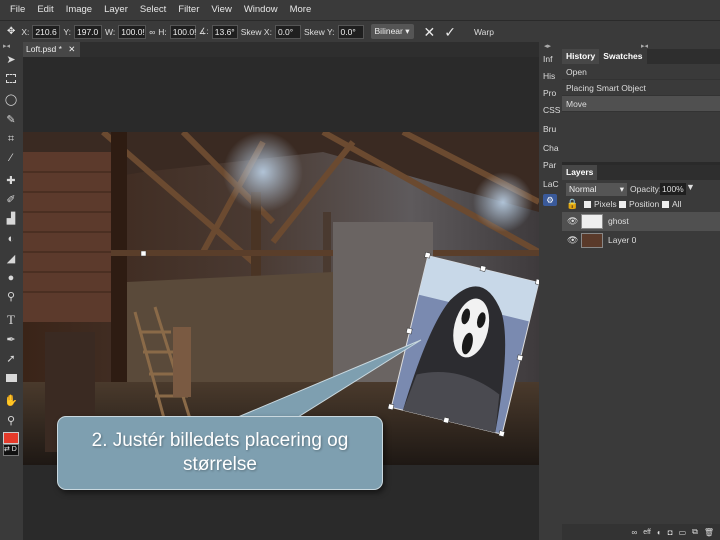 This screenshot has width=720, height=540. What do you see at coordinates (6, 46) in the screenshot?
I see `collapse-tools-icon: ▸◂` at bounding box center [6, 46].